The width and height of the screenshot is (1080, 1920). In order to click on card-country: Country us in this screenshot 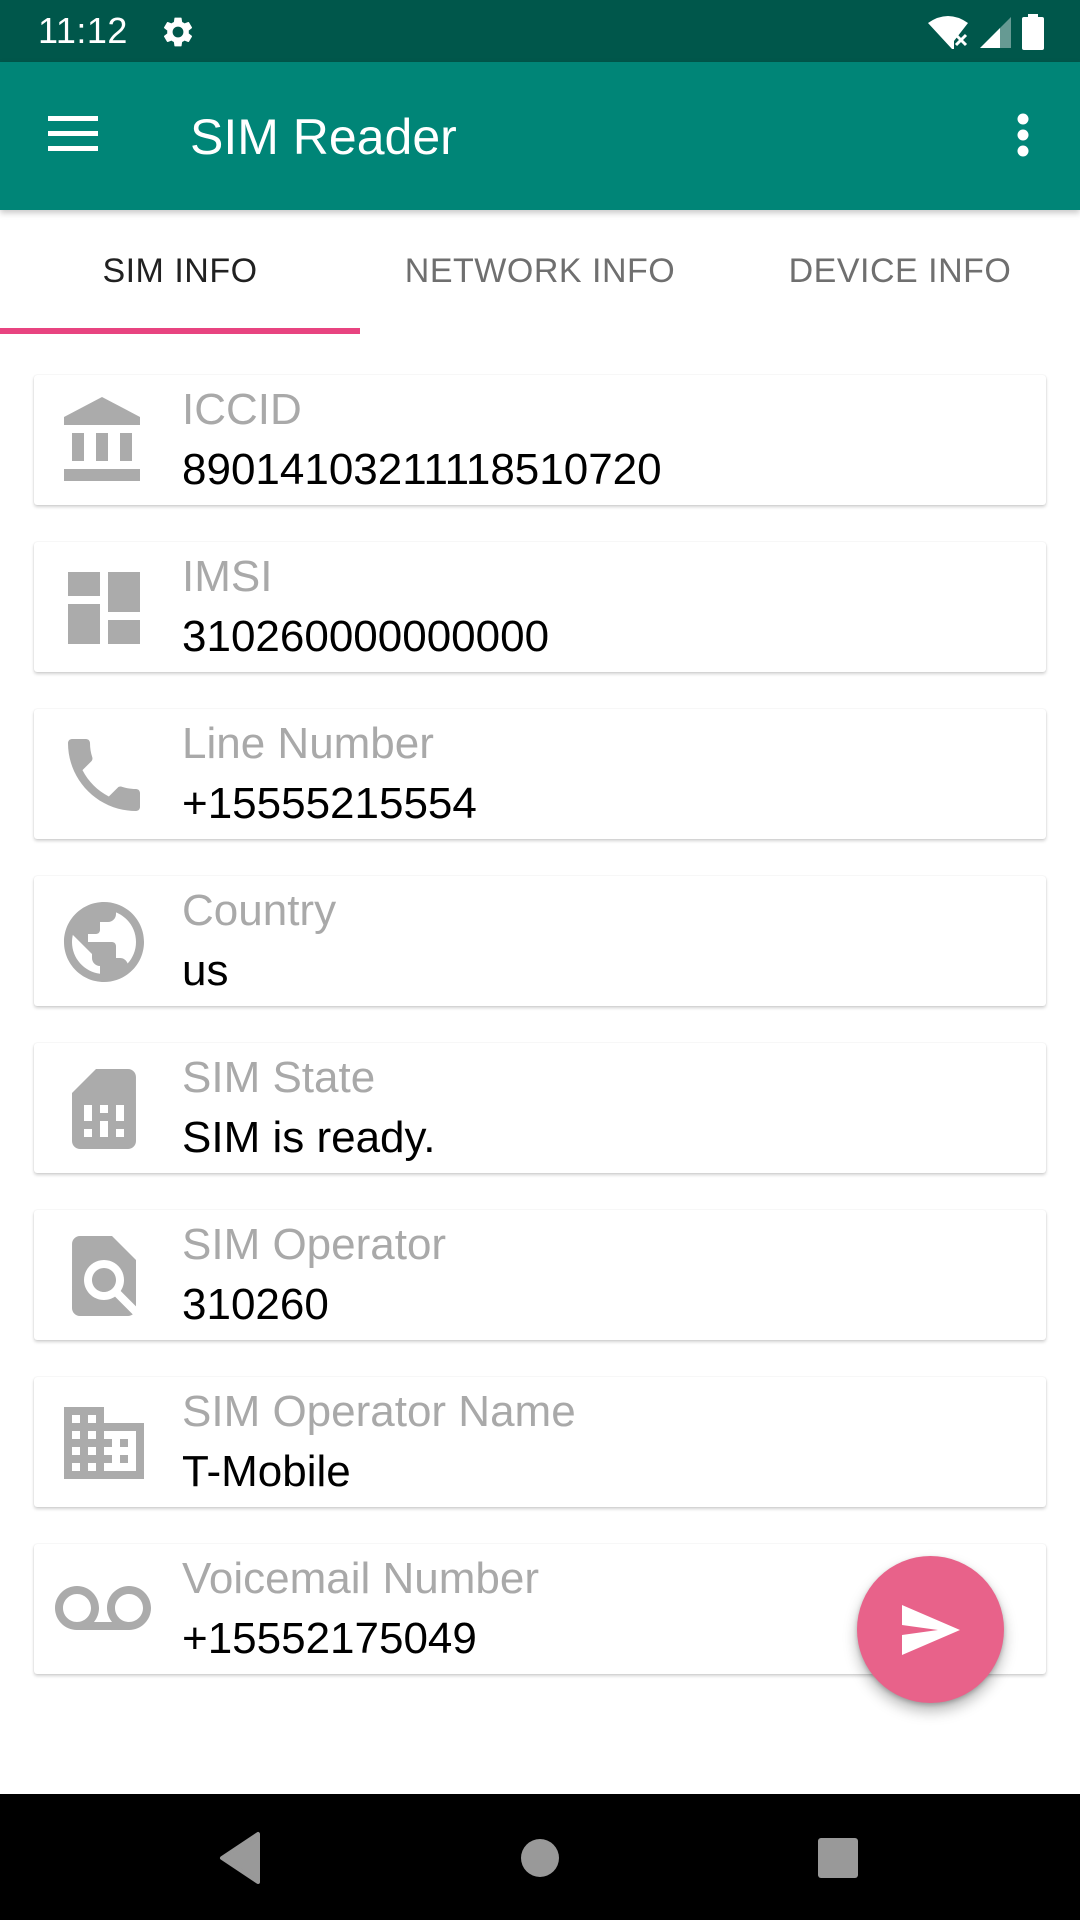, I will do `click(540, 941)`.